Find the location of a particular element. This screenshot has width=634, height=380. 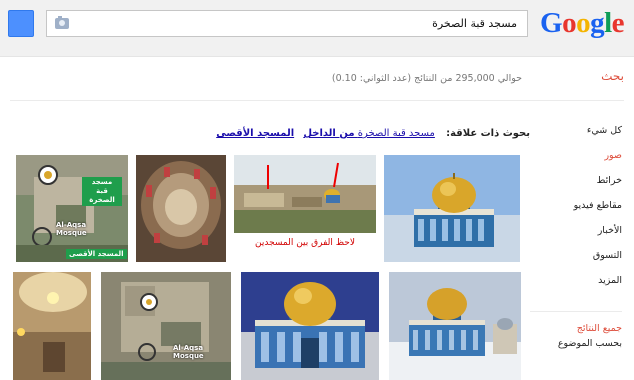

image-result: Al-Aqsa Mosque is located at coordinates (166, 326).